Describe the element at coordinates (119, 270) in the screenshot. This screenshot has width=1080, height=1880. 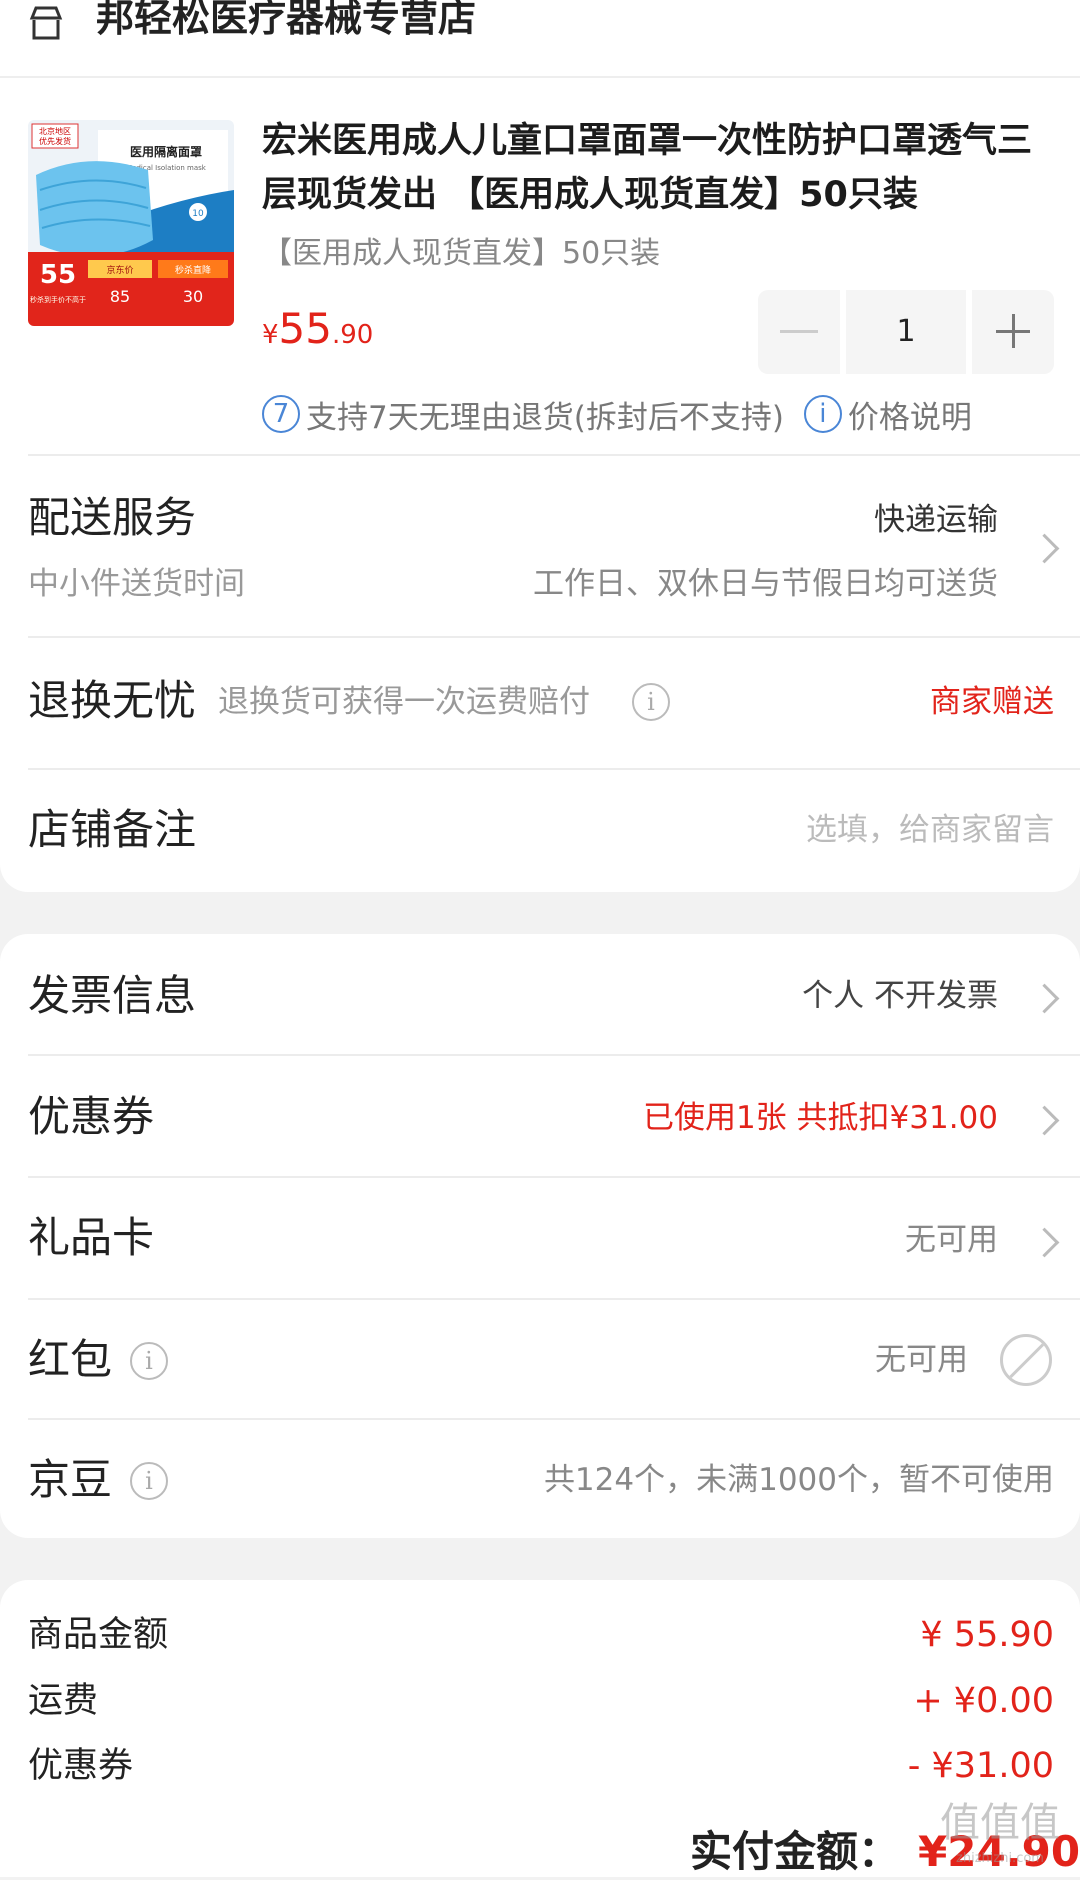
I see `image-jd-label: 京东价` at that location.